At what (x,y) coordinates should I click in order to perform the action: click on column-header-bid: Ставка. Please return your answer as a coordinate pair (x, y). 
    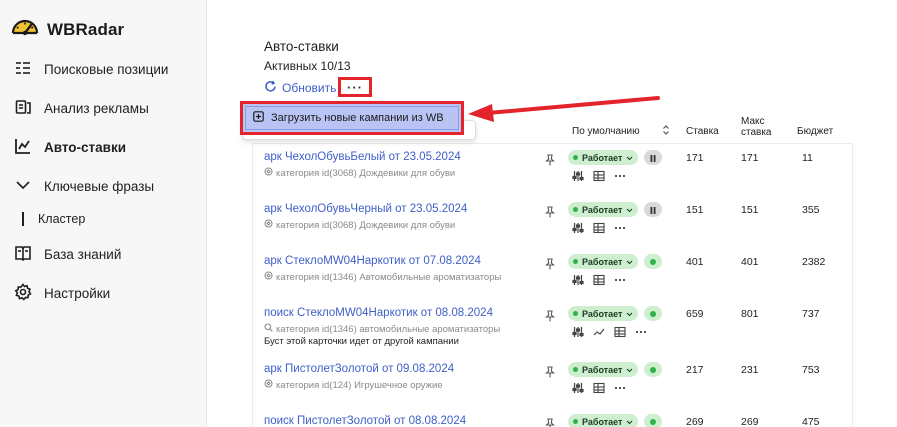
    Looking at the image, I should click on (702, 131).